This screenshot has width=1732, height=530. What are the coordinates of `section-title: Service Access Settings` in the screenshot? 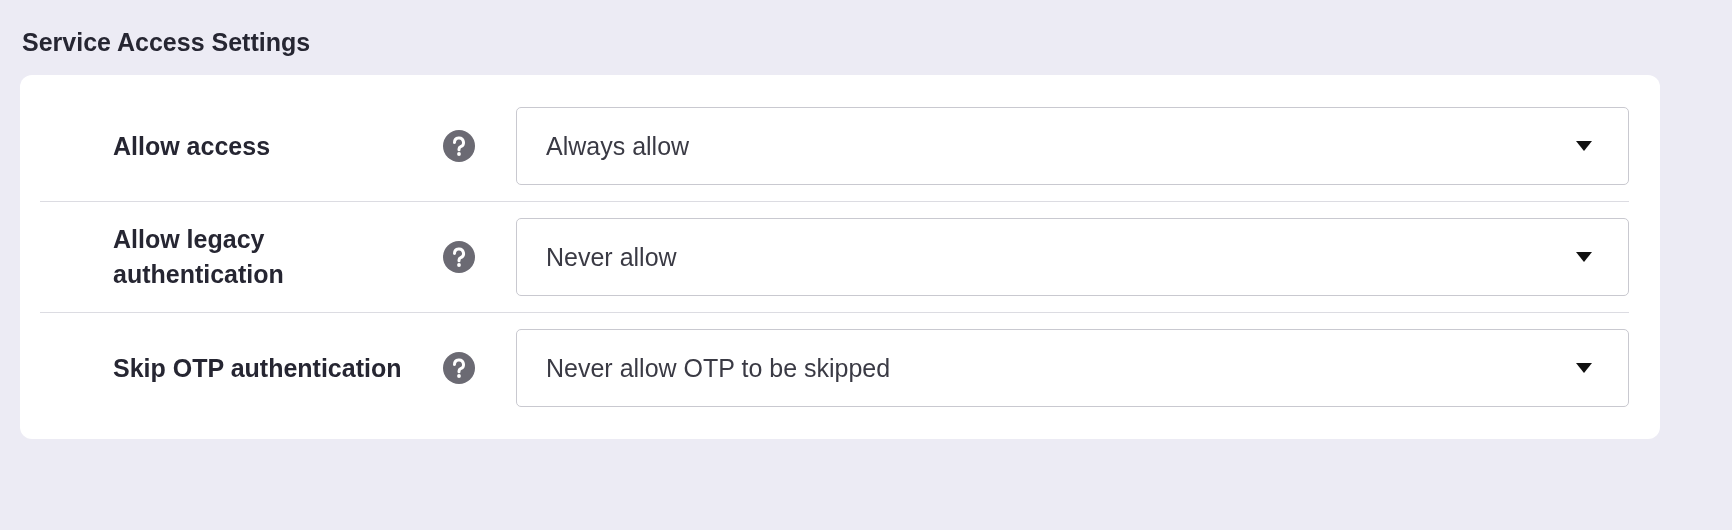 It's located at (166, 42).